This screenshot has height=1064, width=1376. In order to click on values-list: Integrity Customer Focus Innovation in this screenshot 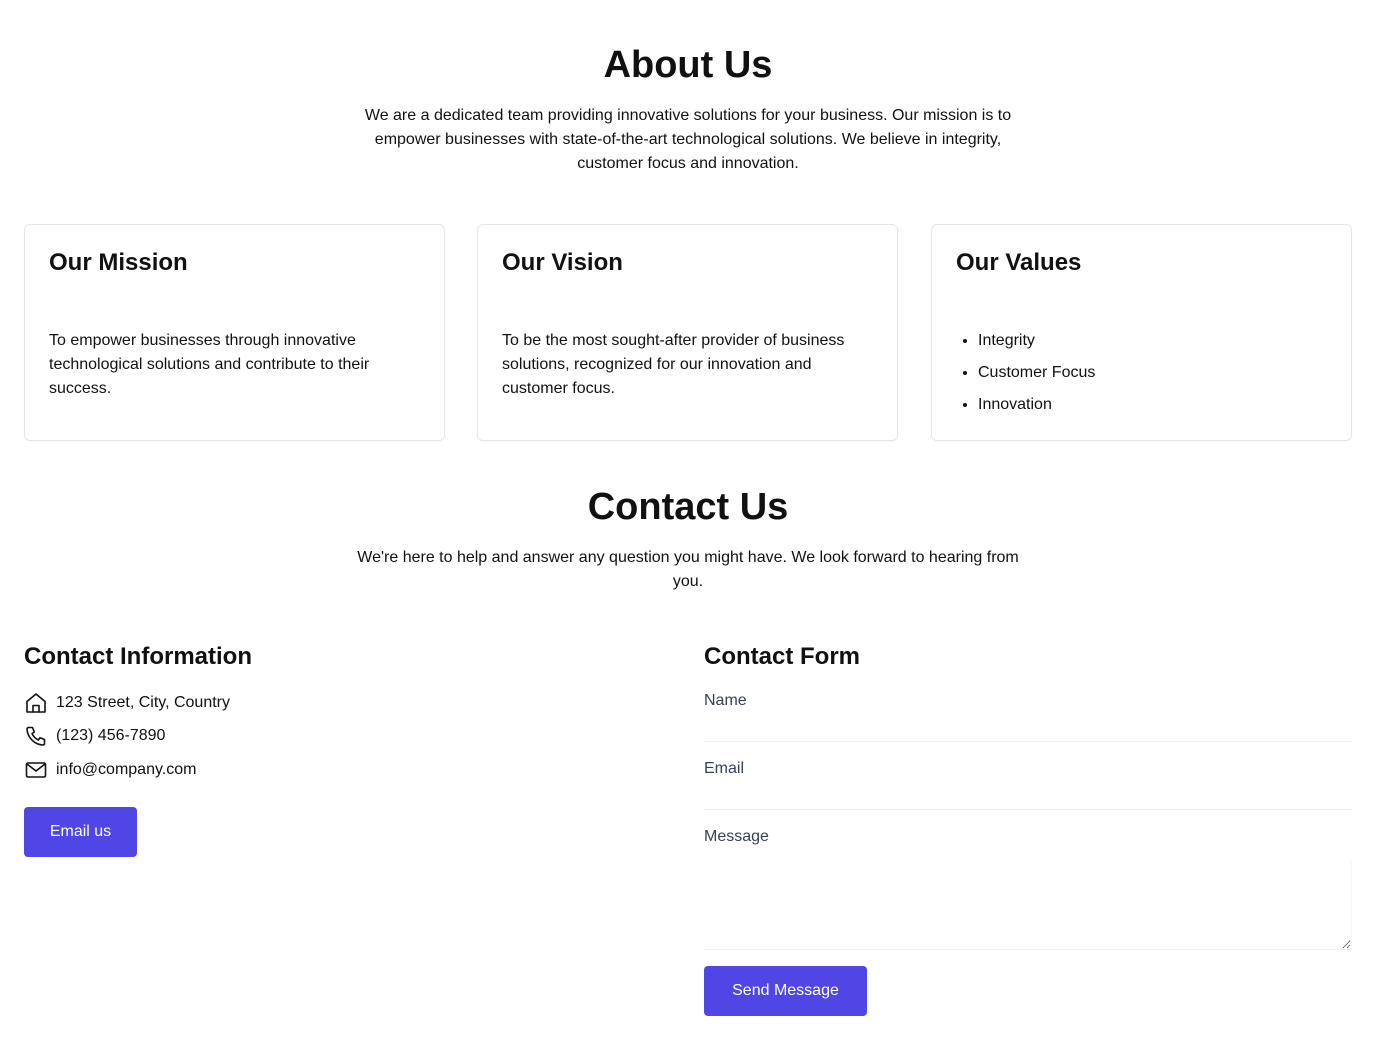, I will do `click(1025, 377)`.